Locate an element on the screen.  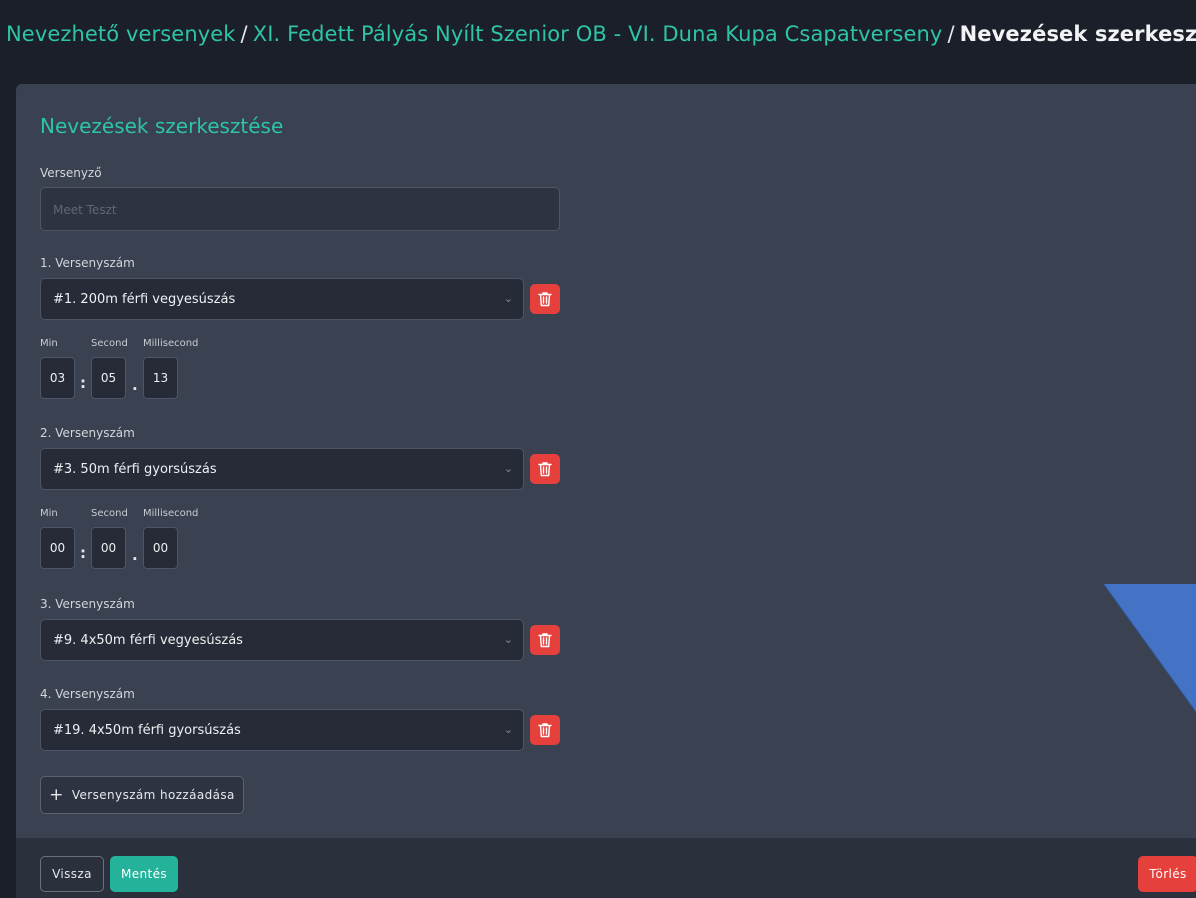
event-2-label: 2. Versenyszám is located at coordinates (87, 433).